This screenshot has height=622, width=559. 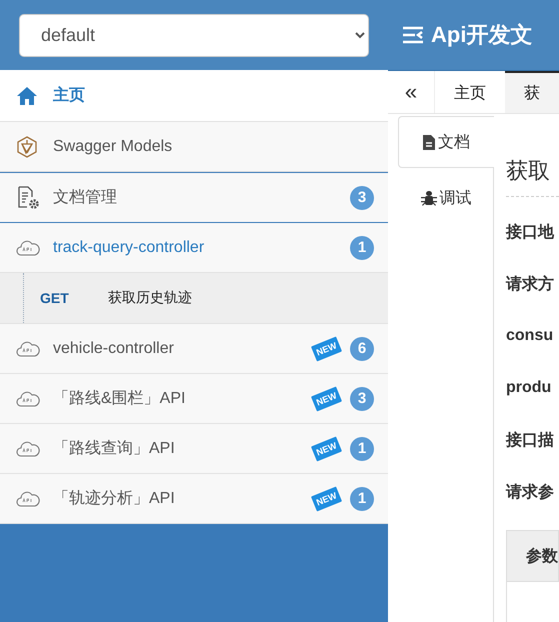 I want to click on bug-icon, so click(x=428, y=198).